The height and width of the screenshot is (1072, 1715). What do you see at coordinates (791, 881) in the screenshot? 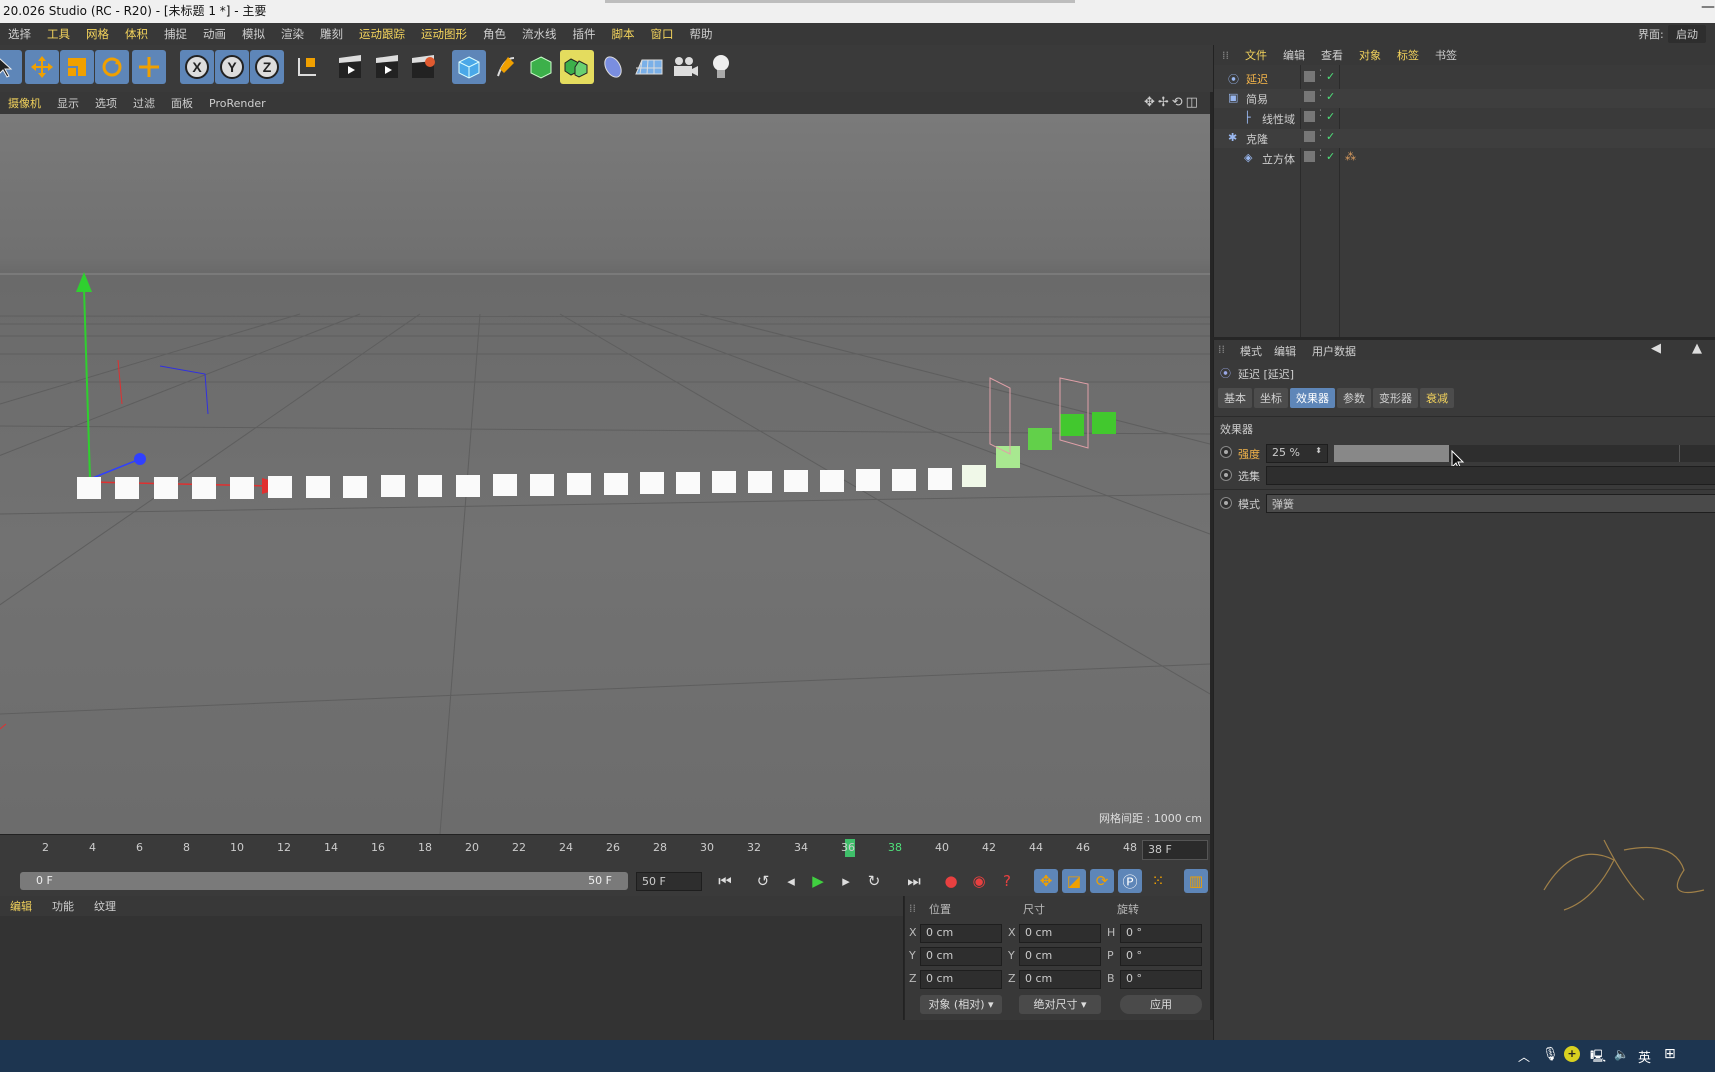
I see `prev-frame-icon: ◂` at bounding box center [791, 881].